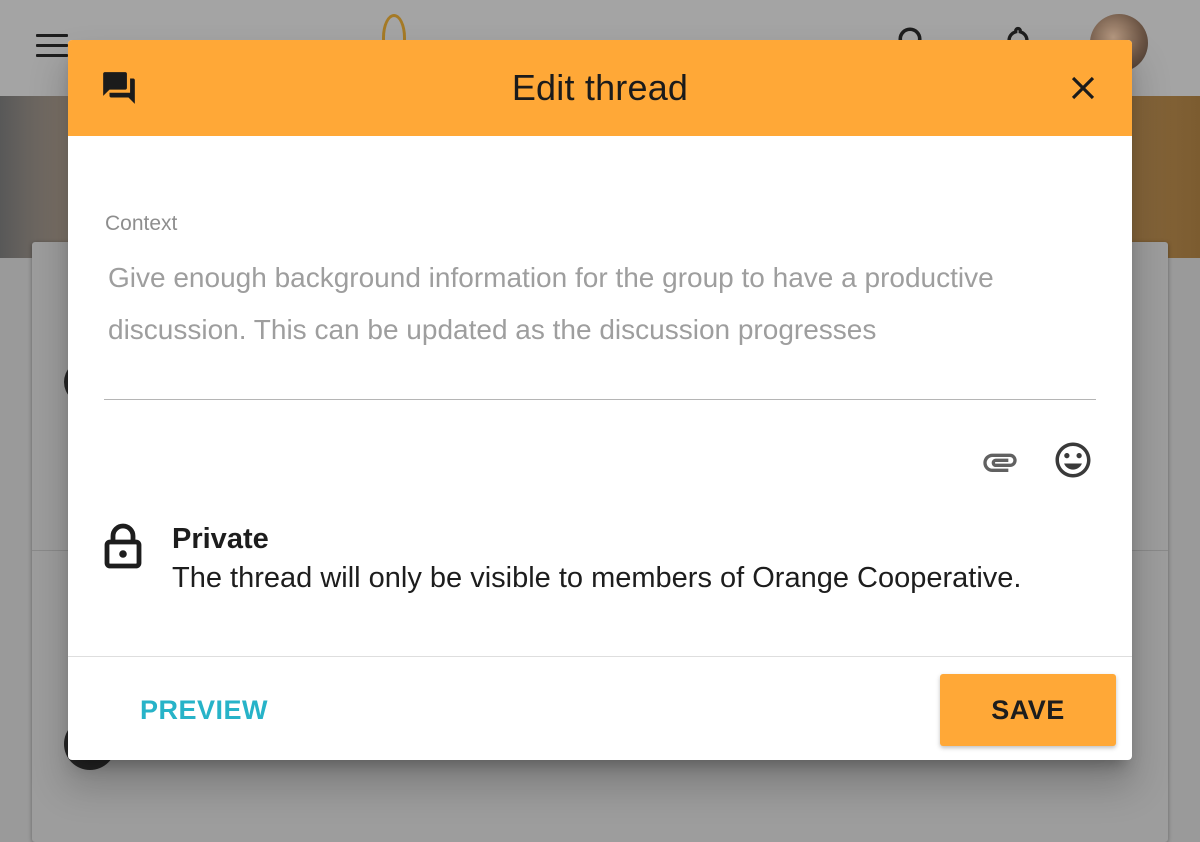  Describe the element at coordinates (600, 324) in the screenshot. I see `context-input` at that location.